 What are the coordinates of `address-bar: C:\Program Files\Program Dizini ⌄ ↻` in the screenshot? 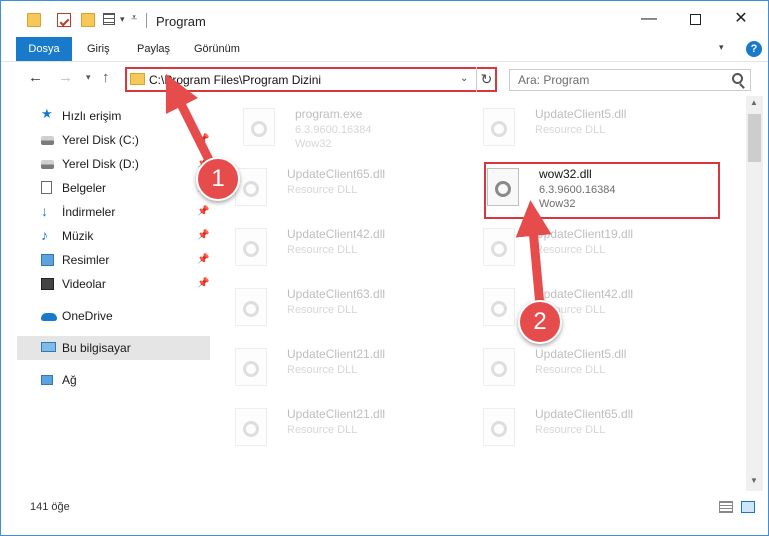 It's located at (311, 79).